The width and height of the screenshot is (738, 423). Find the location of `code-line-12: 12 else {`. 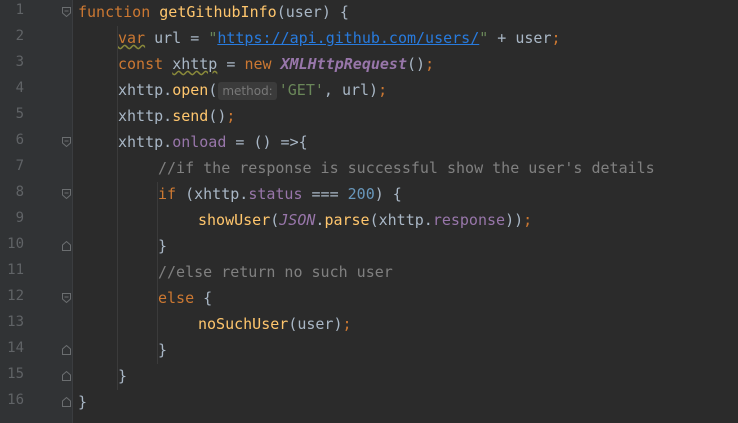

code-line-12: 12 else { is located at coordinates (369, 299).